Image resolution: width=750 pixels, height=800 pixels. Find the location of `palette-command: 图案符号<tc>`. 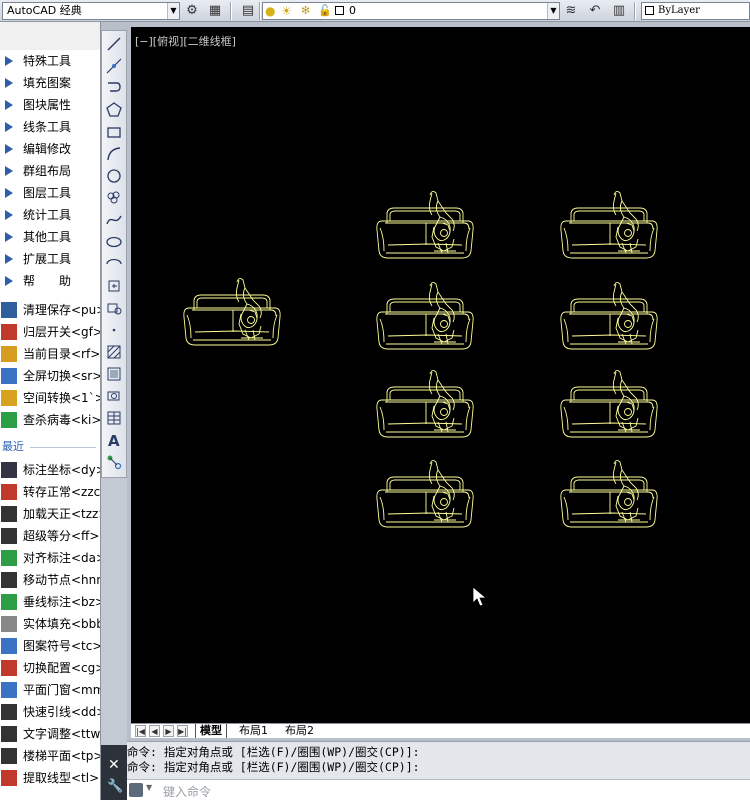

palette-command: 图案符号<tc> is located at coordinates (50, 646).